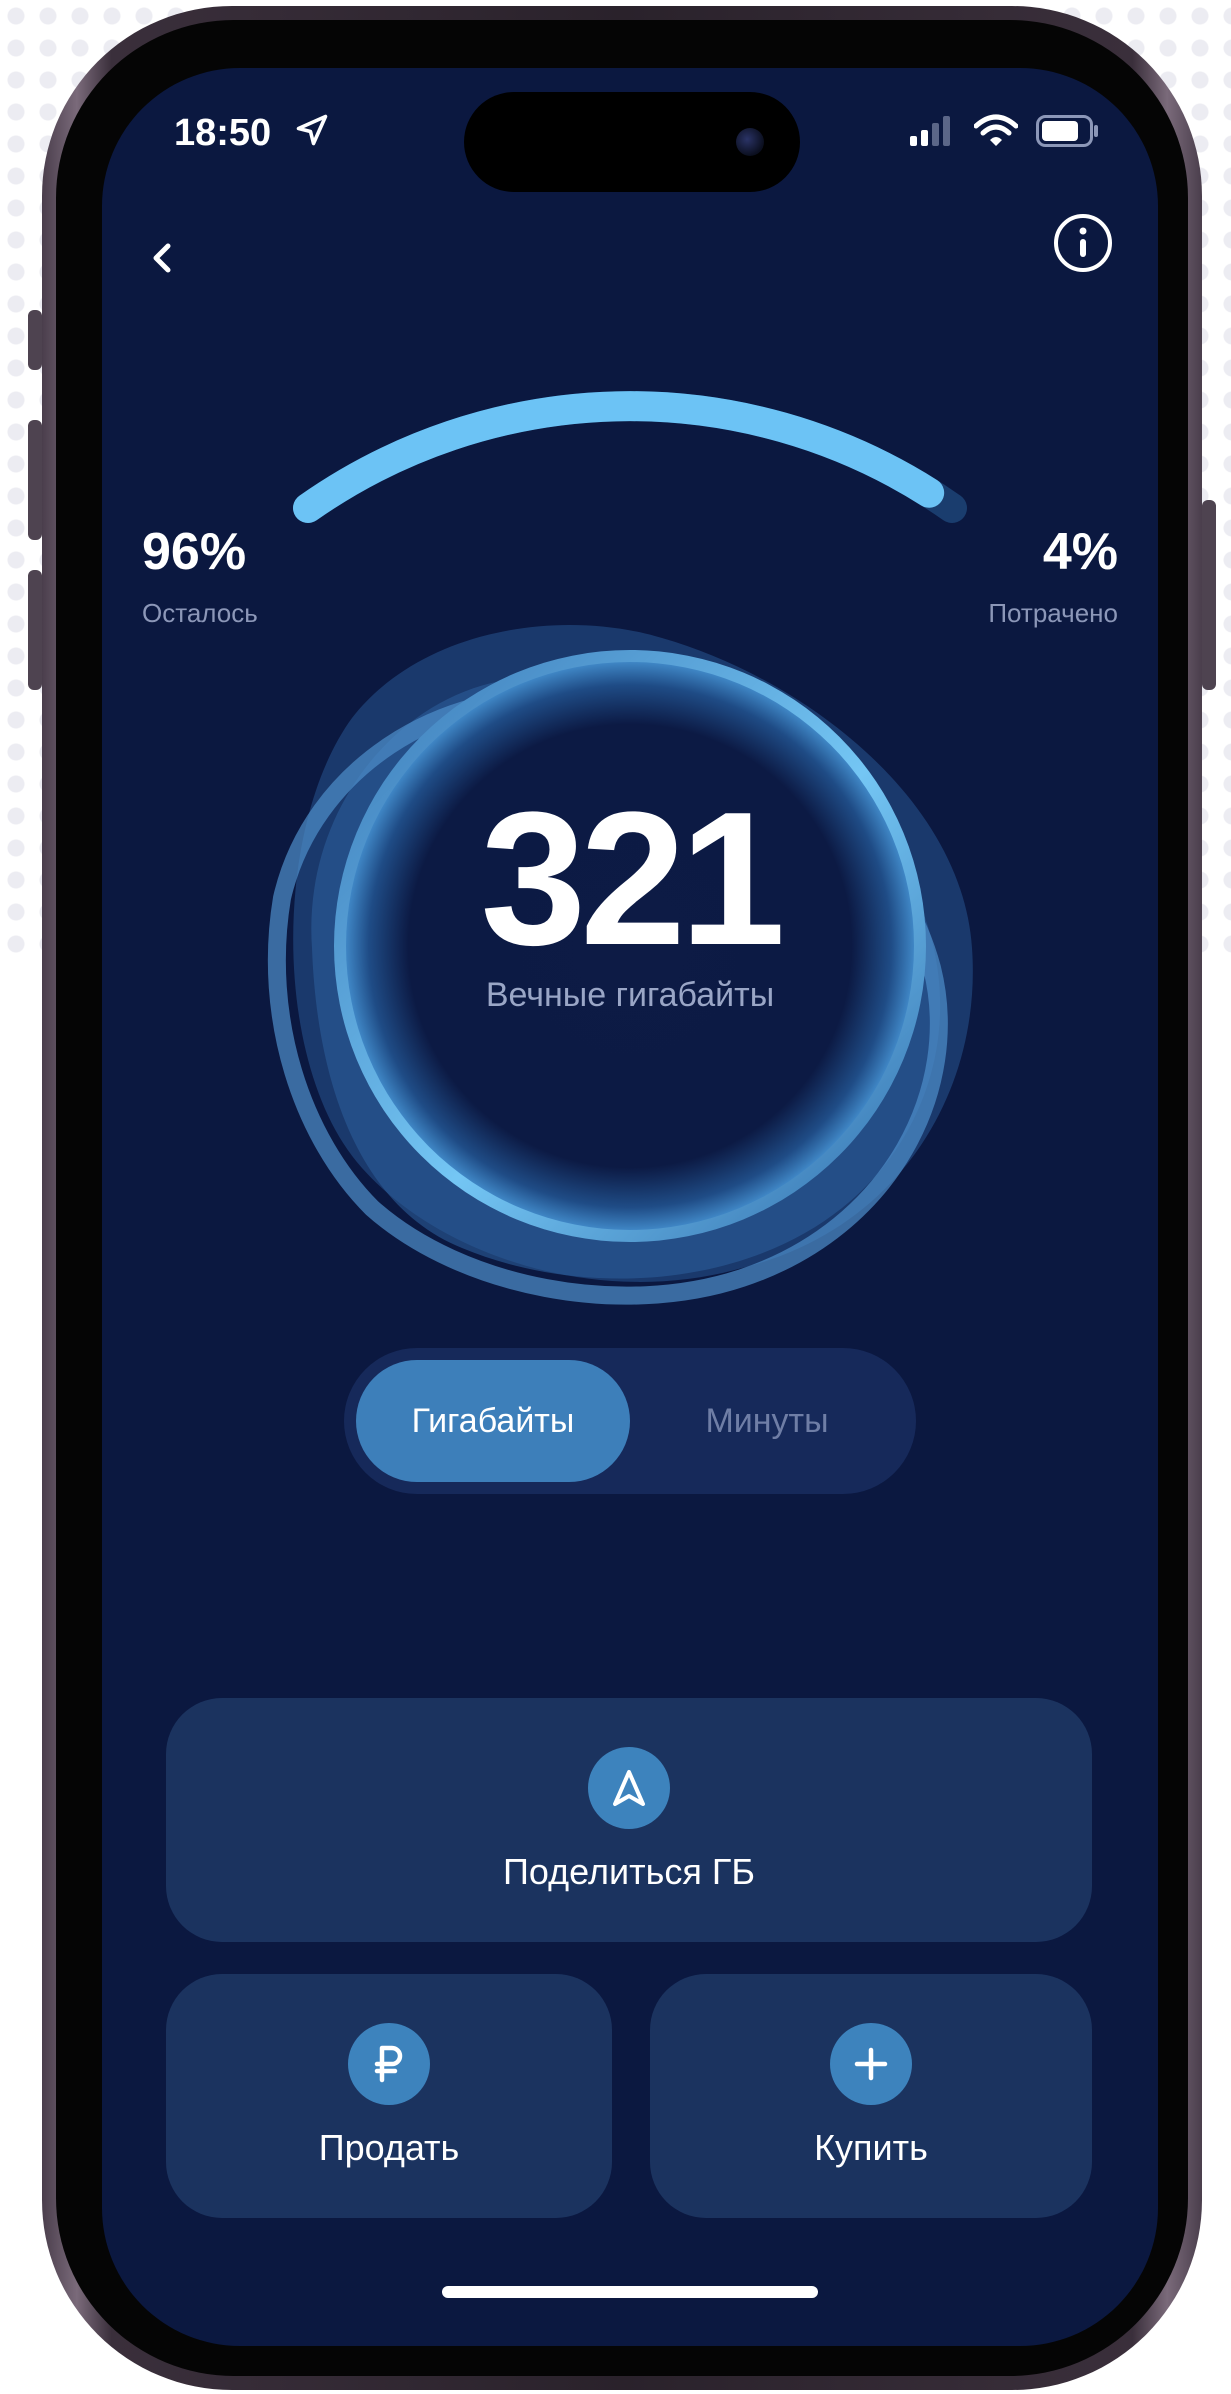 The width and height of the screenshot is (1231, 2394). What do you see at coordinates (750, 142) in the screenshot?
I see `camera-icon` at bounding box center [750, 142].